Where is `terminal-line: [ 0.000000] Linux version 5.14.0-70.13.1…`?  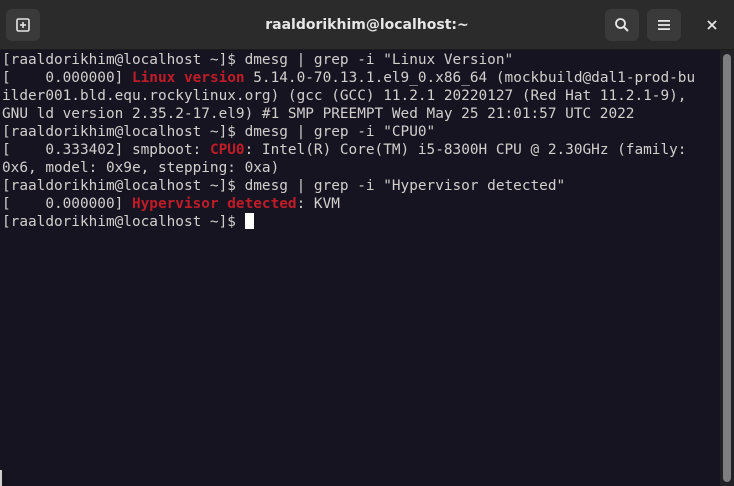 terminal-line: [ 0.000000] Linux version 5.14.0-70.13.1… is located at coordinates (361, 78).